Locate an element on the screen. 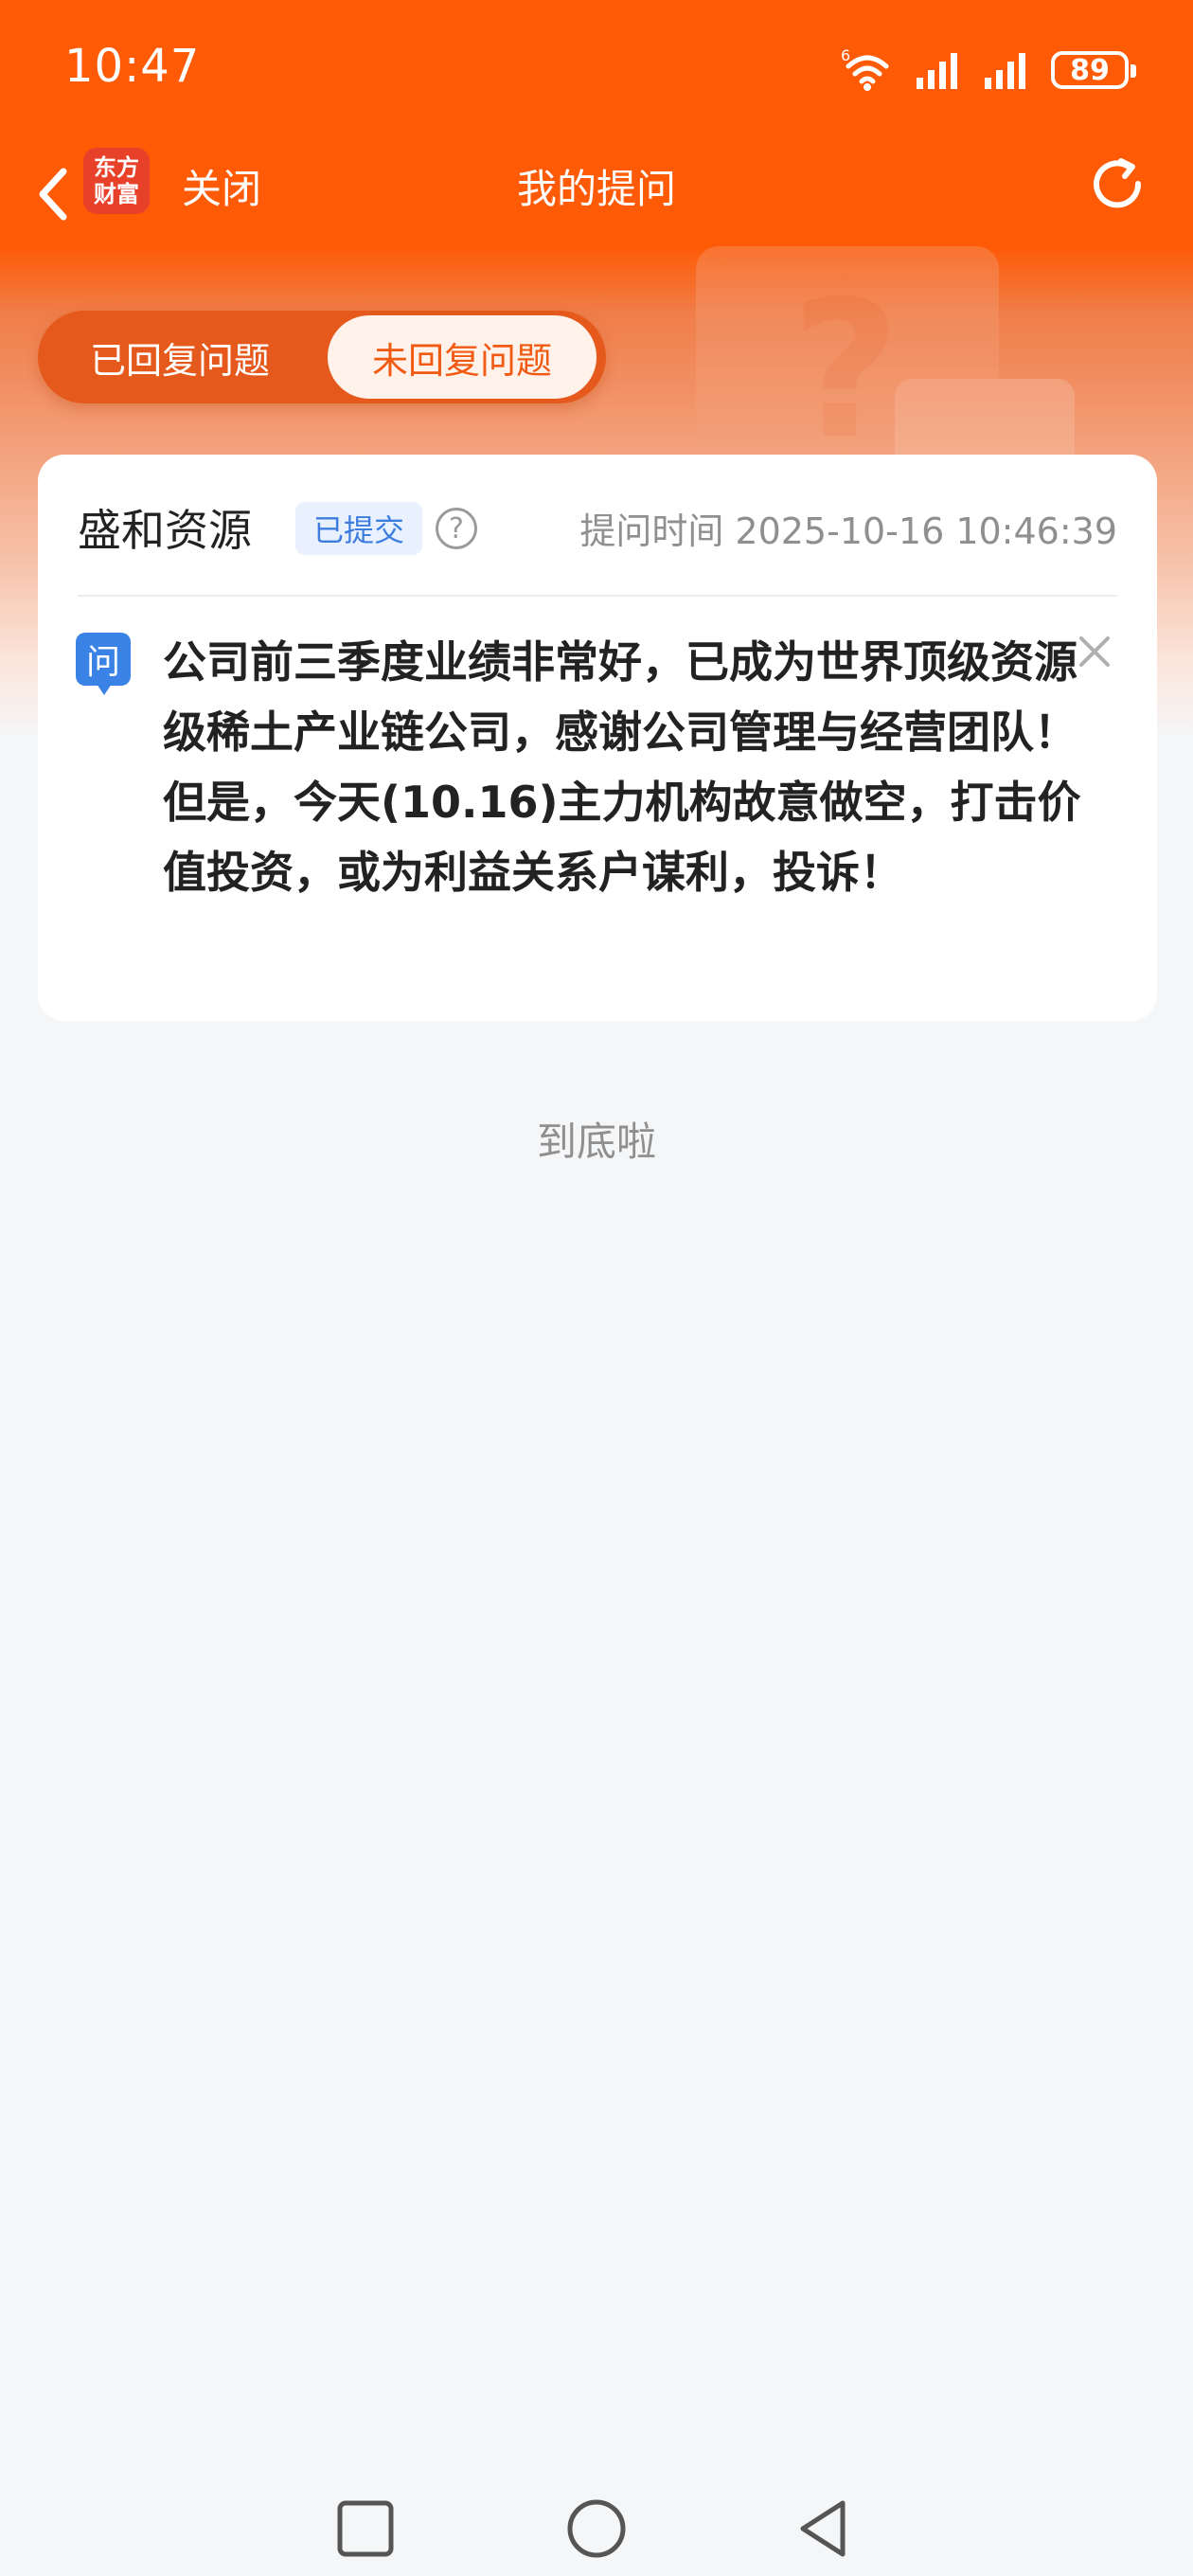  home-button is located at coordinates (596, 2529).